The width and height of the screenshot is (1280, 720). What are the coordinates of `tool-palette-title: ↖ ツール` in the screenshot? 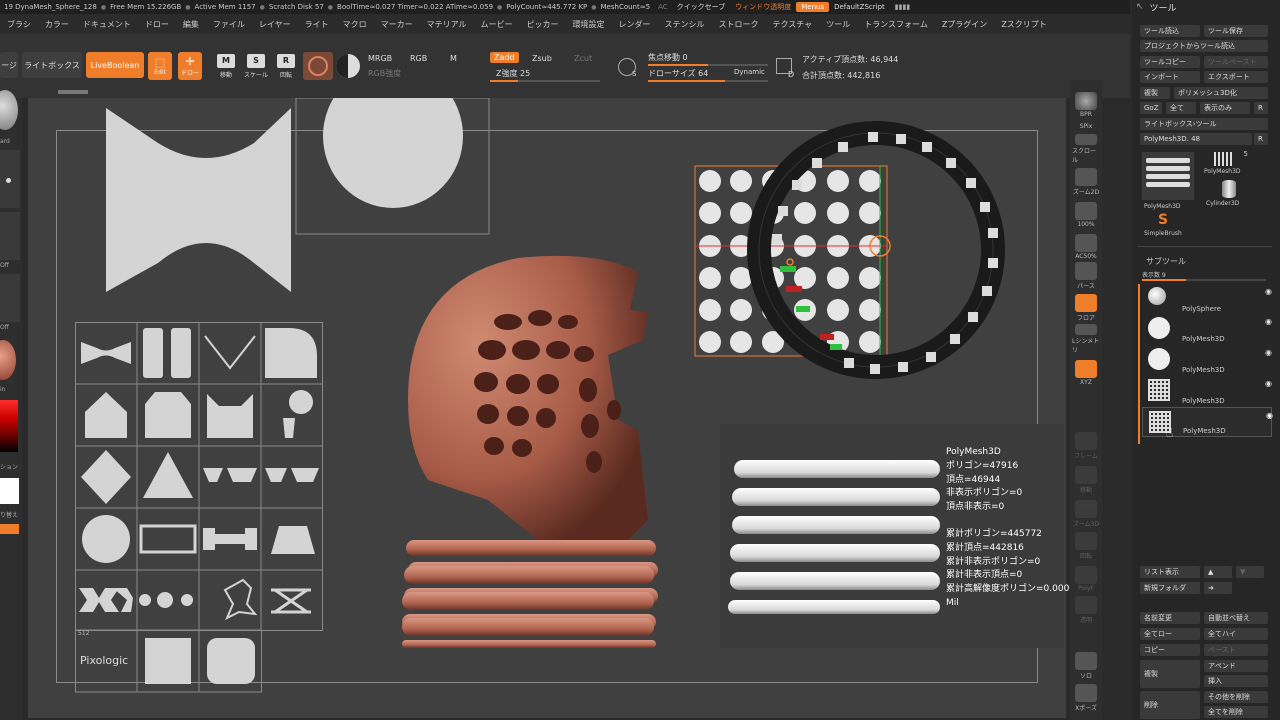 It's located at (1208, 7).